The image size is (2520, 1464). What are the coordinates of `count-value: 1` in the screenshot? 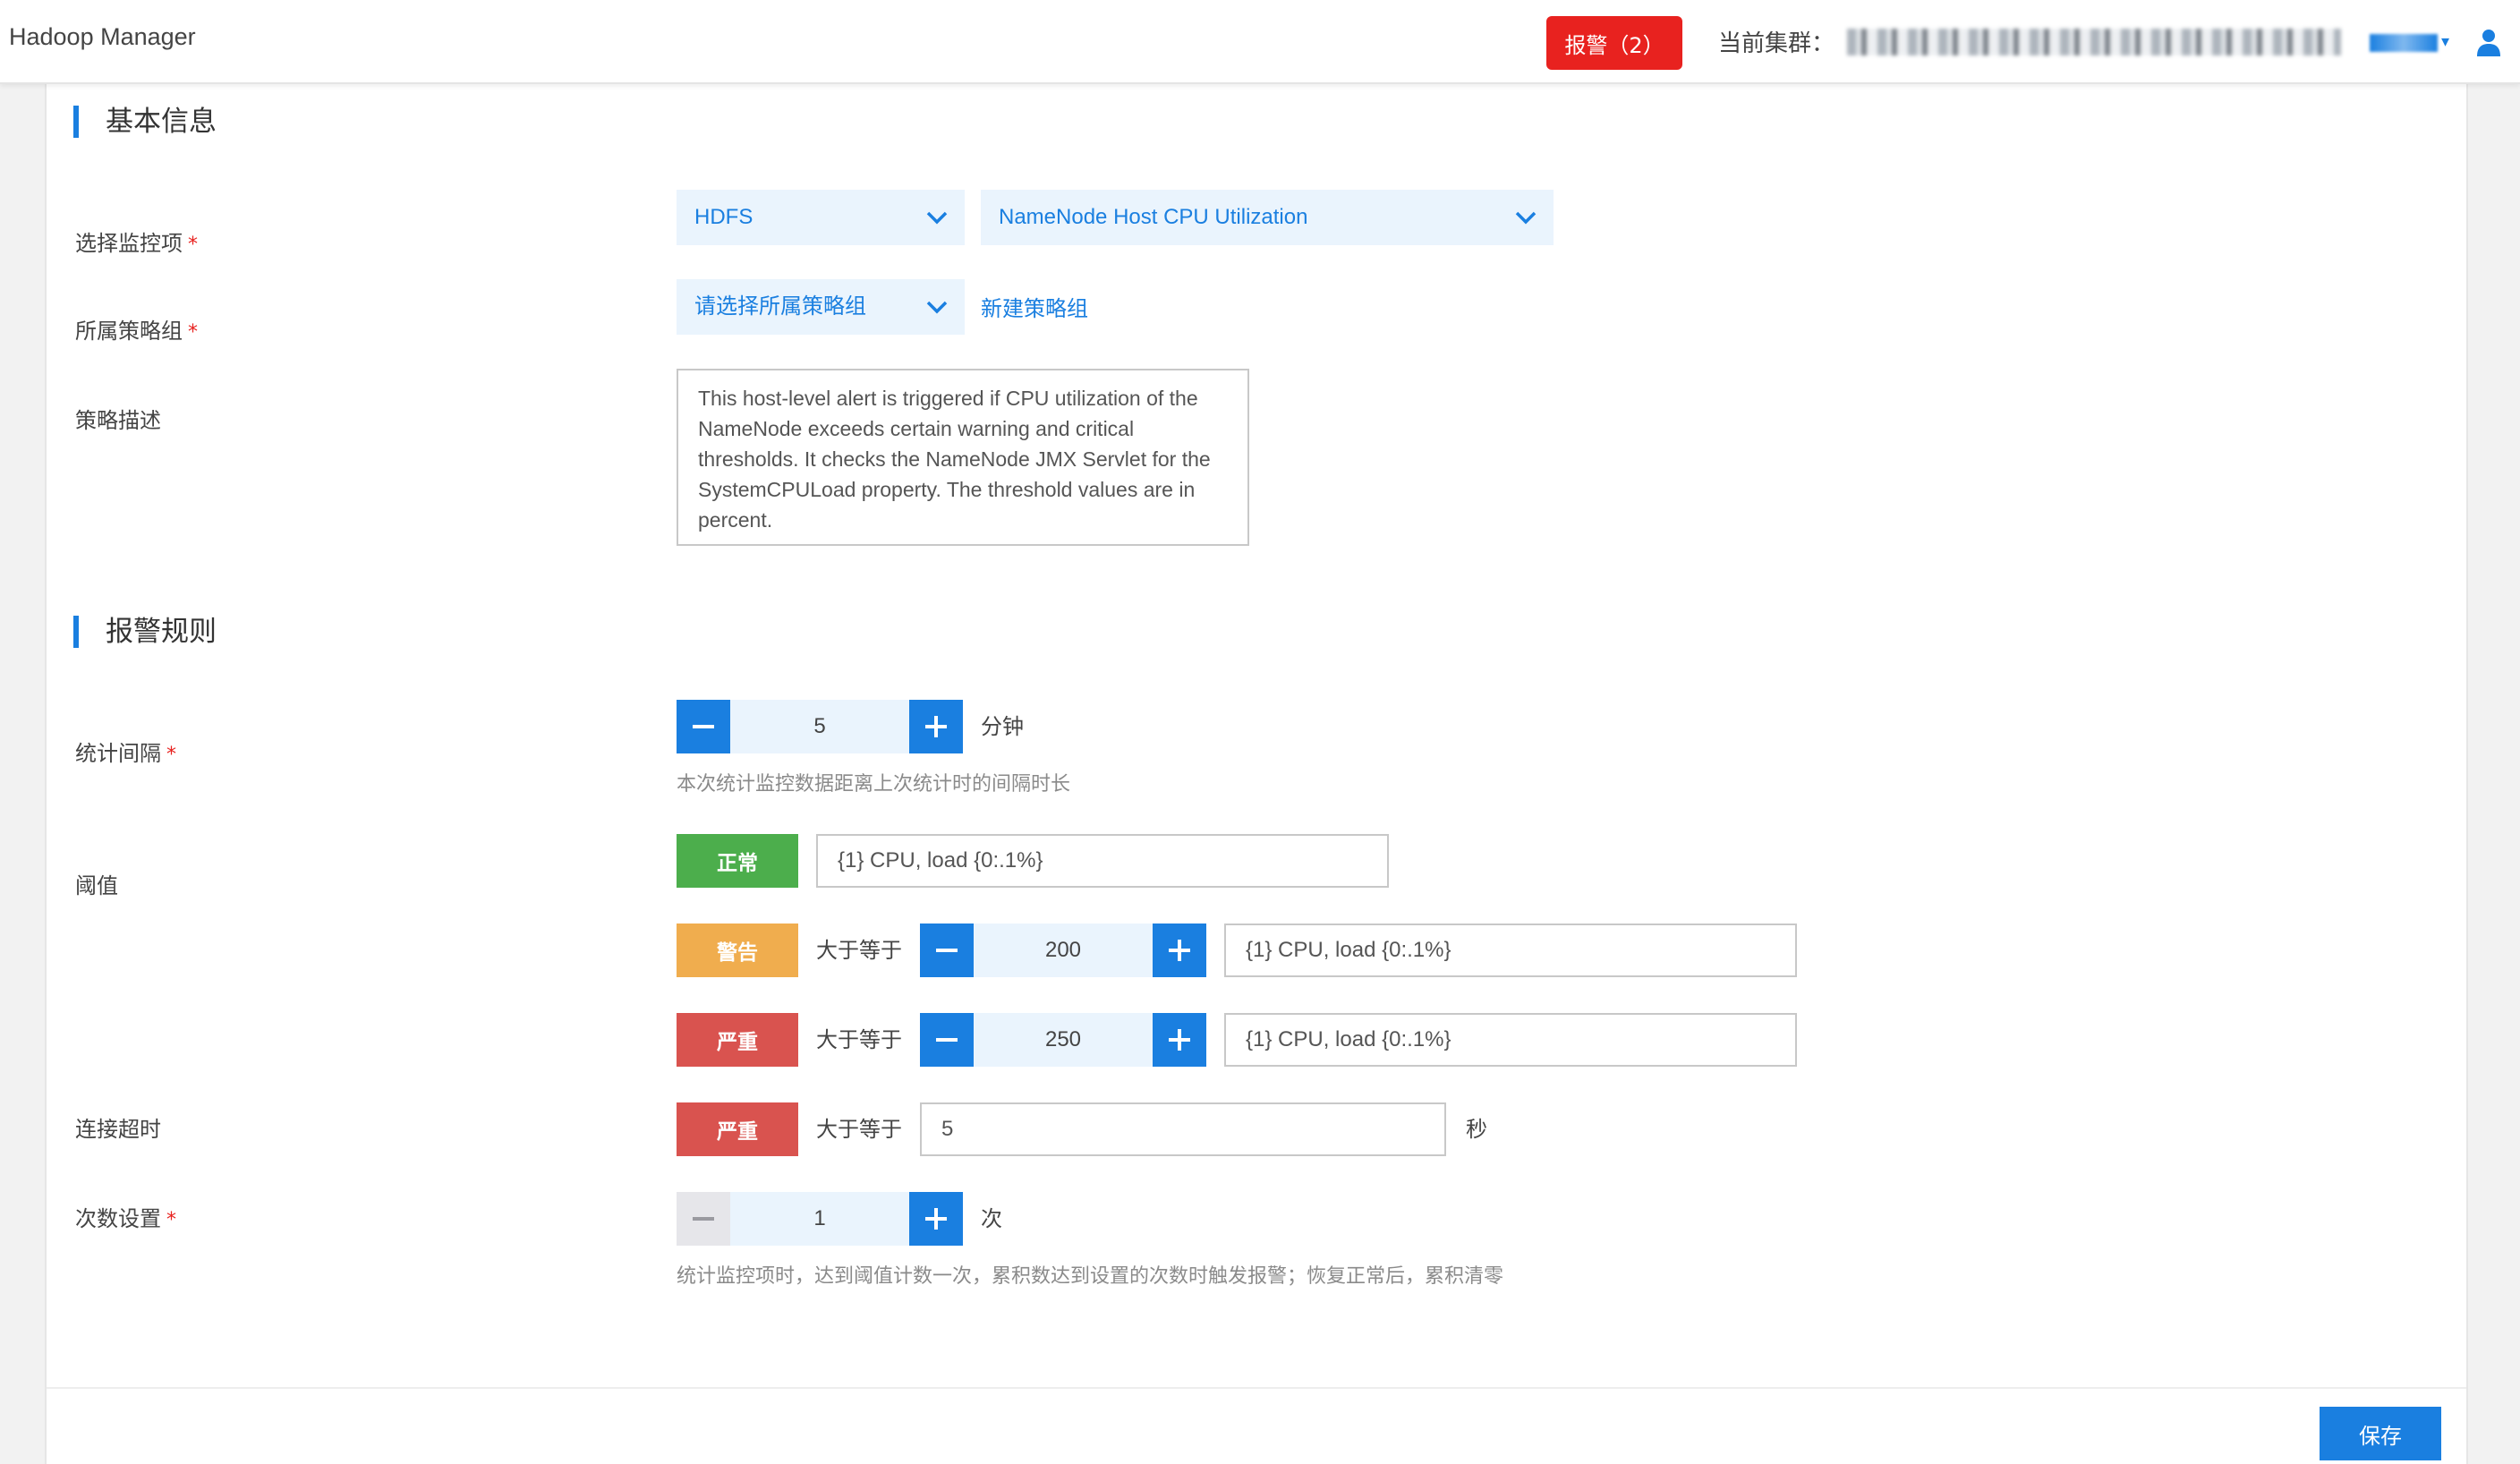 It's located at (819, 1219).